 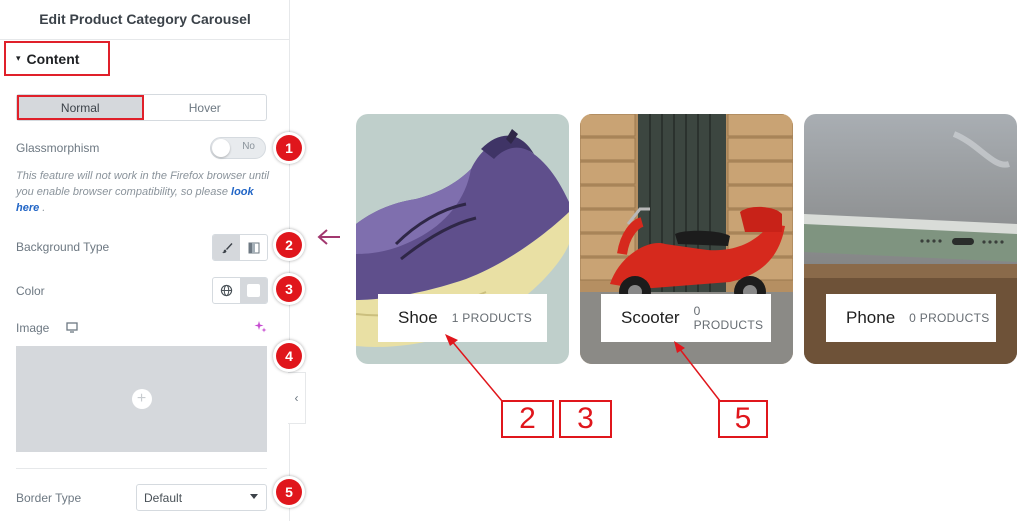 I want to click on category-name: Phone, so click(x=871, y=317).